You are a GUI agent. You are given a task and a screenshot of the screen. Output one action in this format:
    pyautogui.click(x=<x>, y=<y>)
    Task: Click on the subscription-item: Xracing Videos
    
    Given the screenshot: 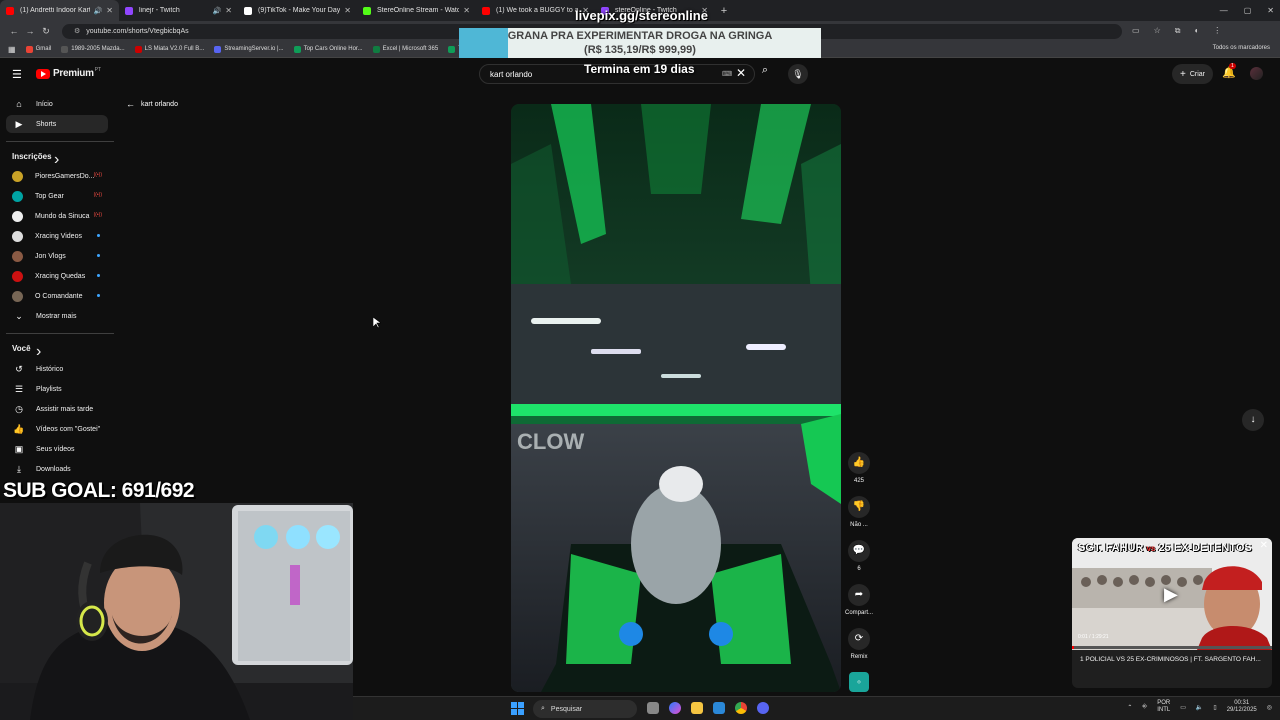 What is the action you would take?
    pyautogui.click(x=57, y=236)
    